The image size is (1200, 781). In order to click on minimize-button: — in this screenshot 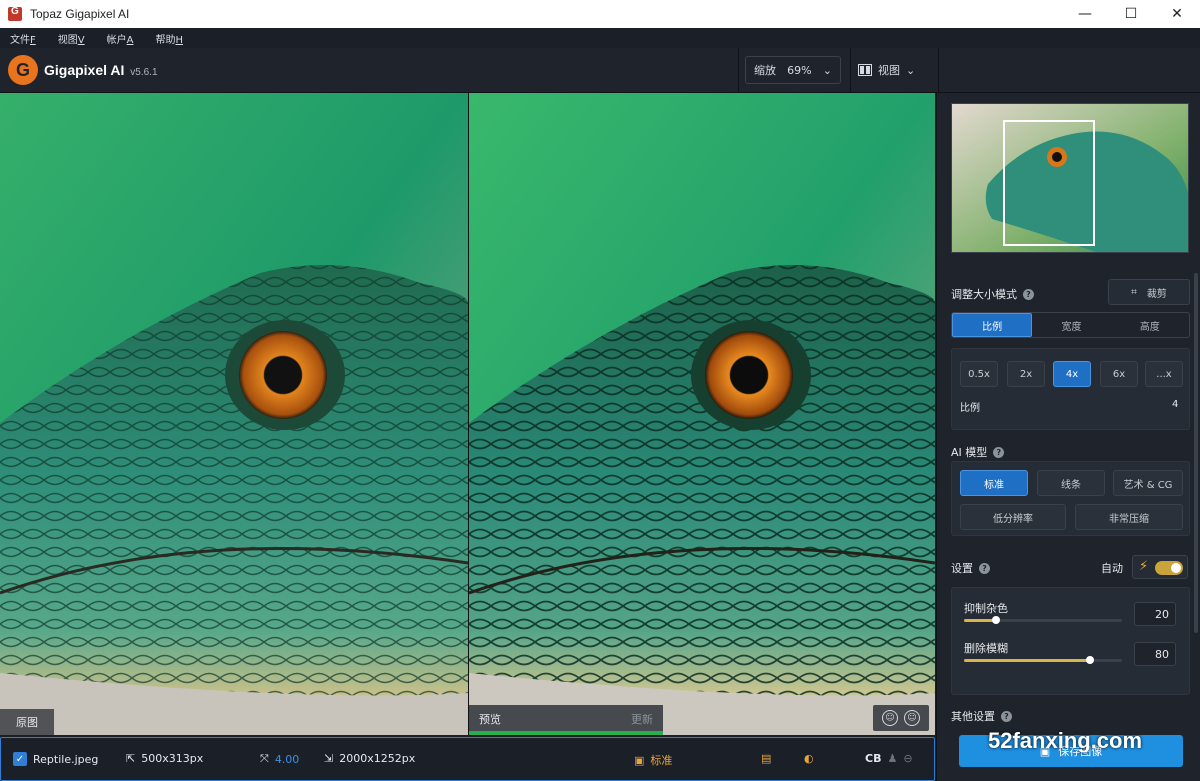, I will do `click(1085, 14)`.